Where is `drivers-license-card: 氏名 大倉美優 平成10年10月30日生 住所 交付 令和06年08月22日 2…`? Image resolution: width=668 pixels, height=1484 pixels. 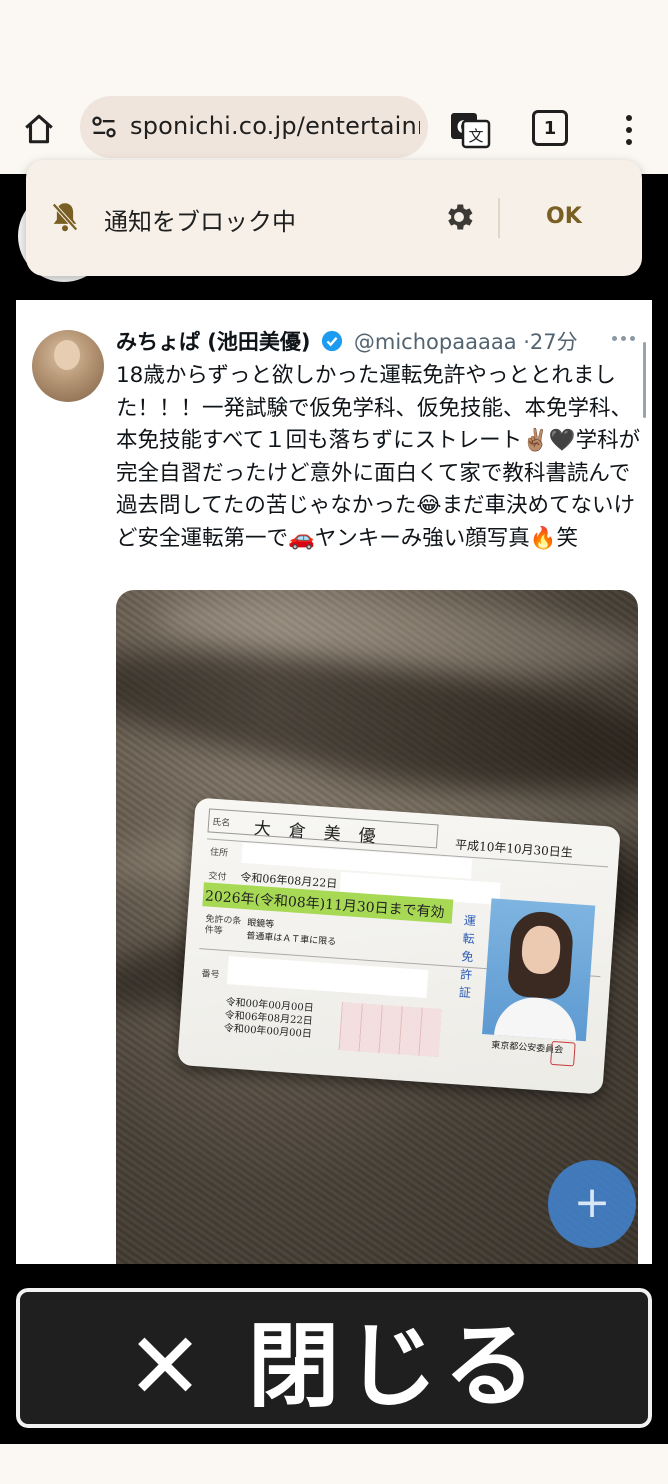 drivers-license-card: 氏名 大倉美優 平成10年10月30日生 住所 交付 令和06年08月22日 2… is located at coordinates (399, 946).